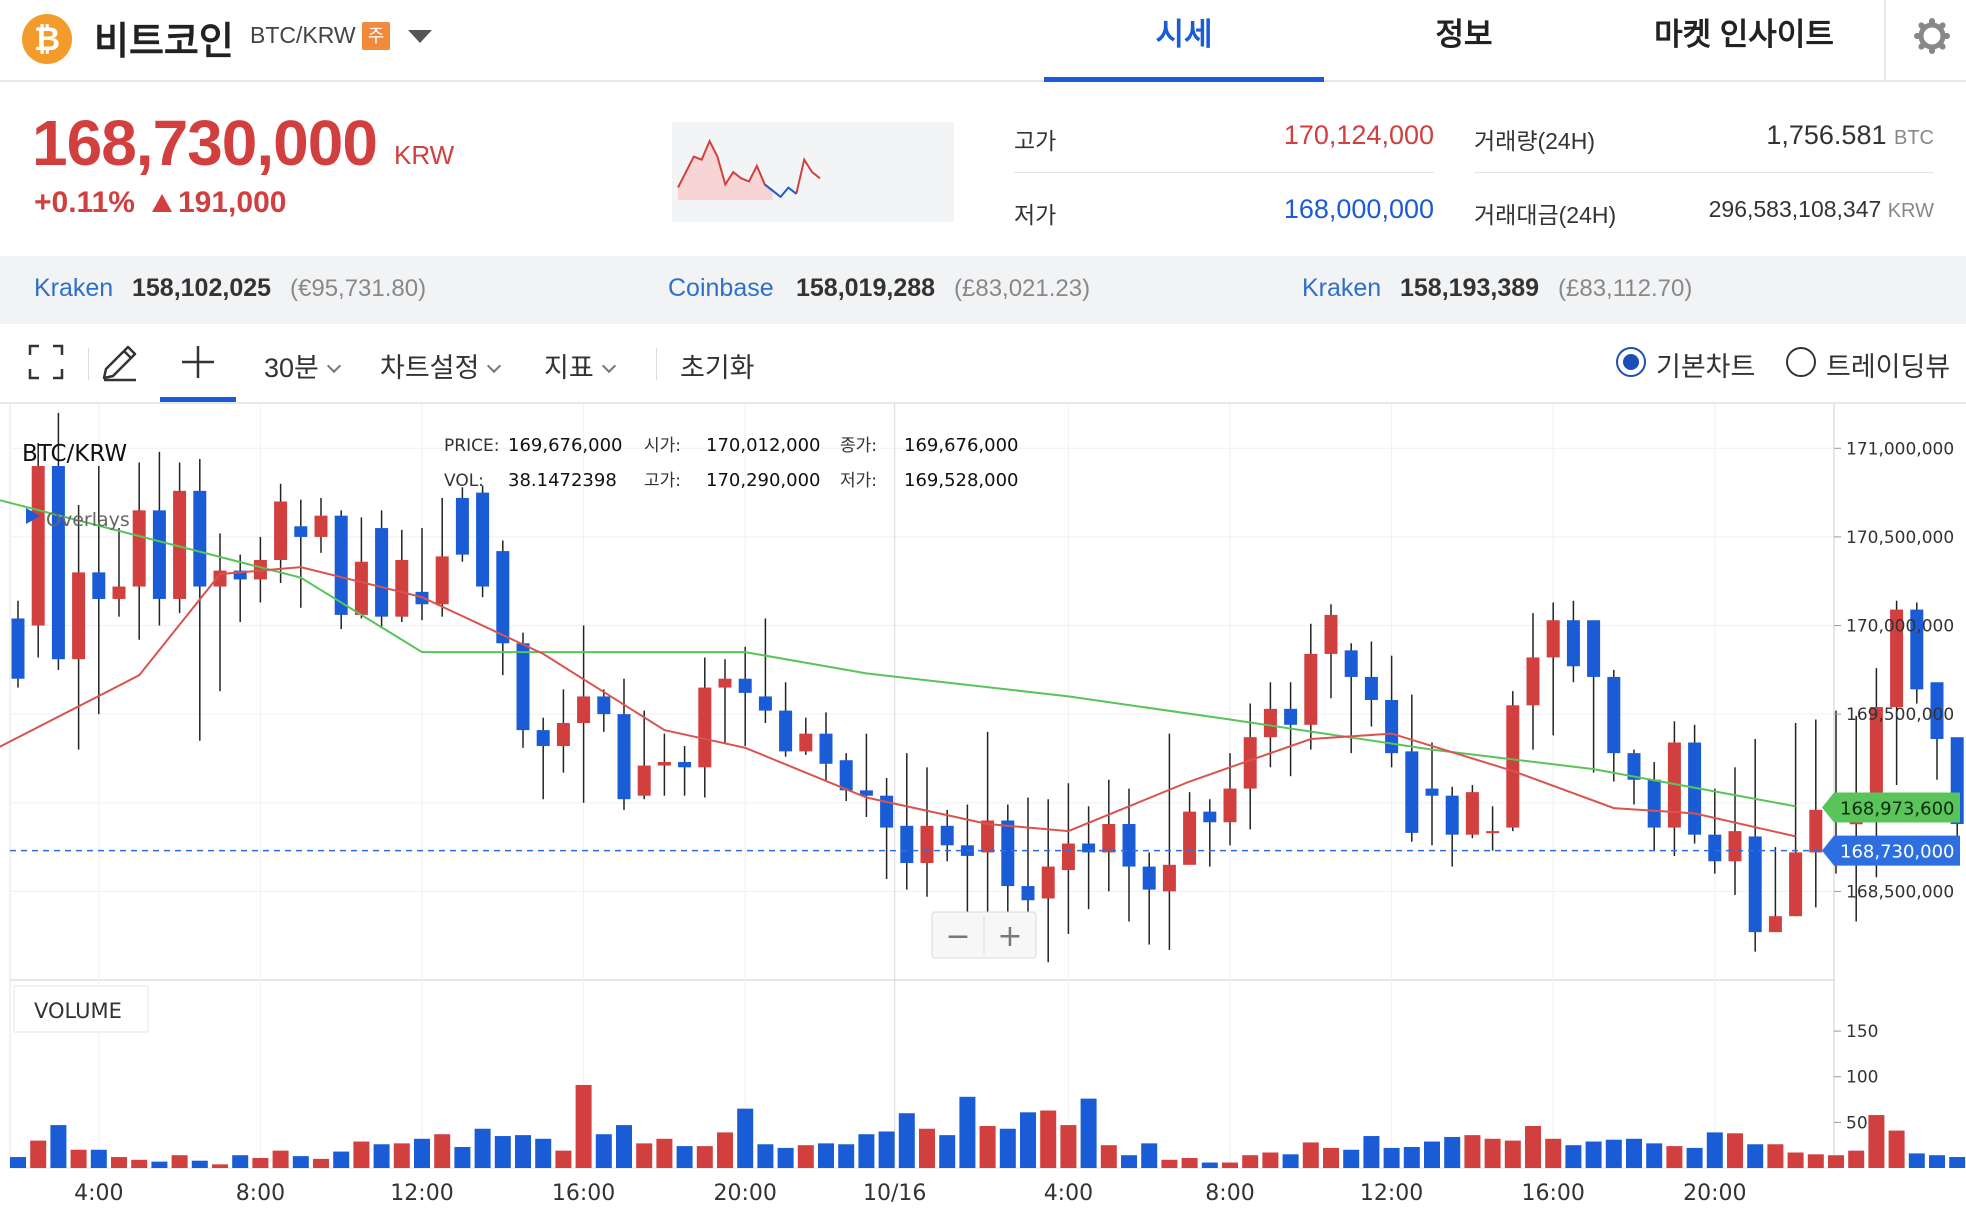 This screenshot has height=1232, width=1966. What do you see at coordinates (1705, 364) in the screenshot?
I see `basic-chart-label: 기본차트` at bounding box center [1705, 364].